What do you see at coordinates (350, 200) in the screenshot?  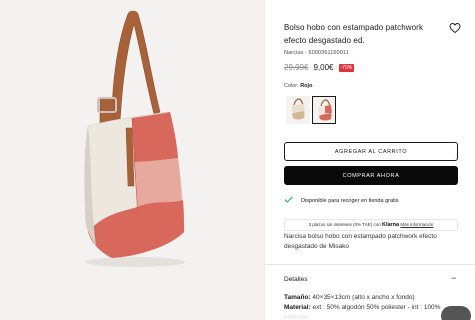 I see `pickup-text: Disponible para recoger en tienda gratis` at bounding box center [350, 200].